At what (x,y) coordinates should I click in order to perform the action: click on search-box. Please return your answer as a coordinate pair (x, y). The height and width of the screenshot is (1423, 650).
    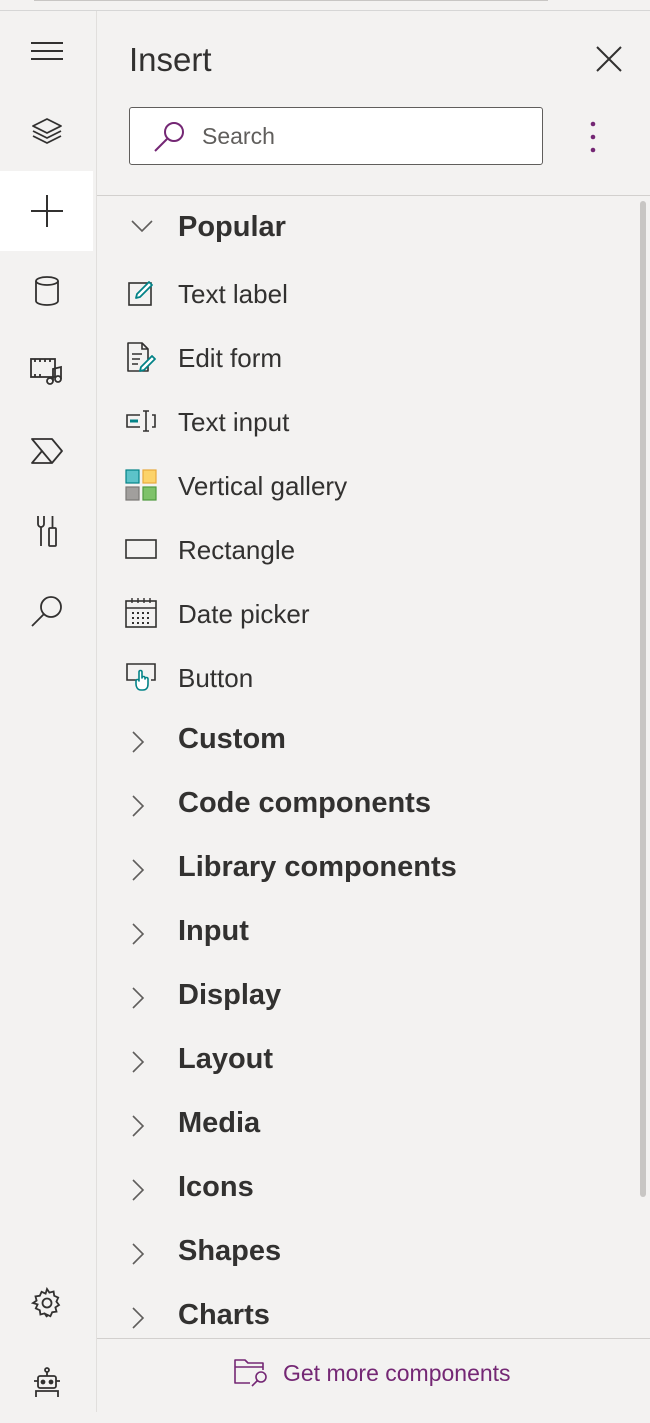
    Looking at the image, I should click on (336, 136).